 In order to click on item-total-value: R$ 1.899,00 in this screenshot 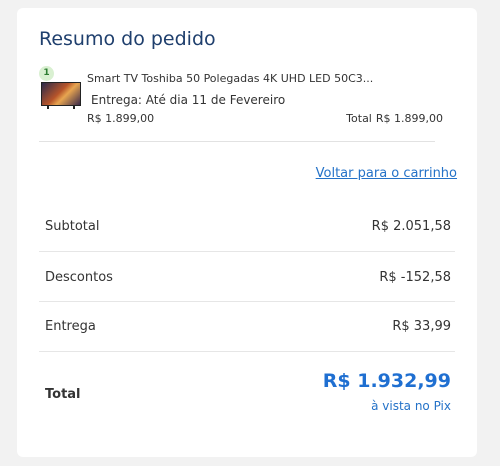, I will do `click(409, 118)`.